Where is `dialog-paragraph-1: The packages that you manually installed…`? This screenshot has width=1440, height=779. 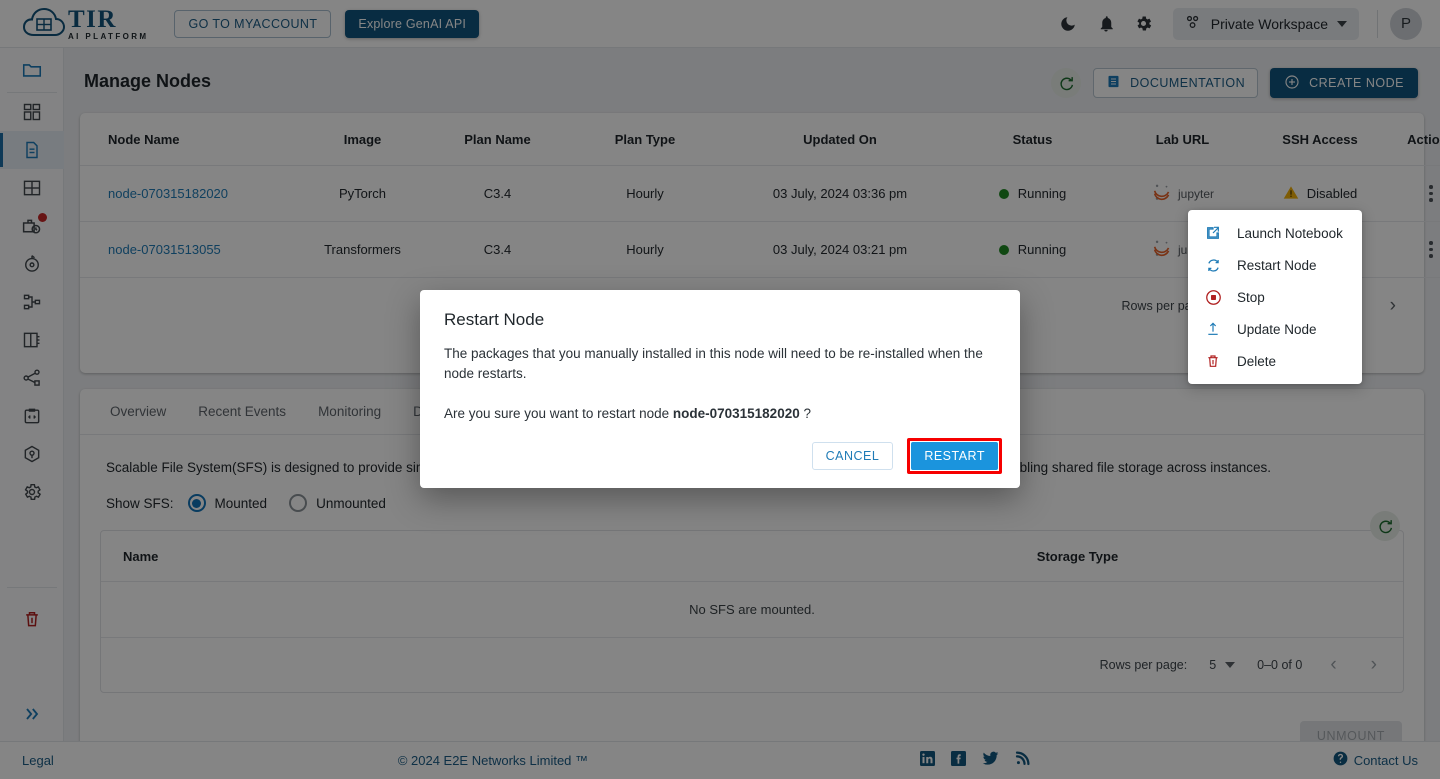 dialog-paragraph-1: The packages that you manually installed… is located at coordinates (713, 363).